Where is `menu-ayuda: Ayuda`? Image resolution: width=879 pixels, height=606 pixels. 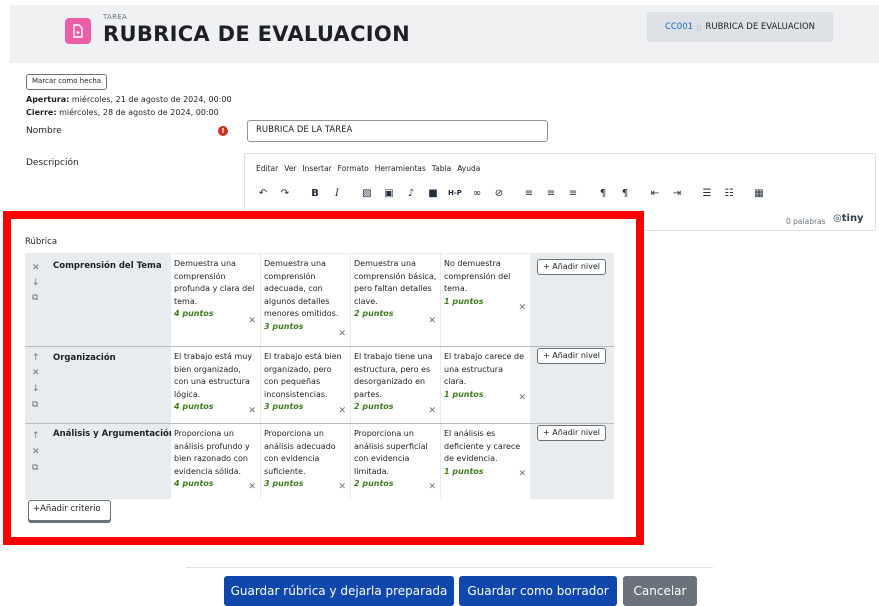 menu-ayuda: Ayuda is located at coordinates (468, 168).